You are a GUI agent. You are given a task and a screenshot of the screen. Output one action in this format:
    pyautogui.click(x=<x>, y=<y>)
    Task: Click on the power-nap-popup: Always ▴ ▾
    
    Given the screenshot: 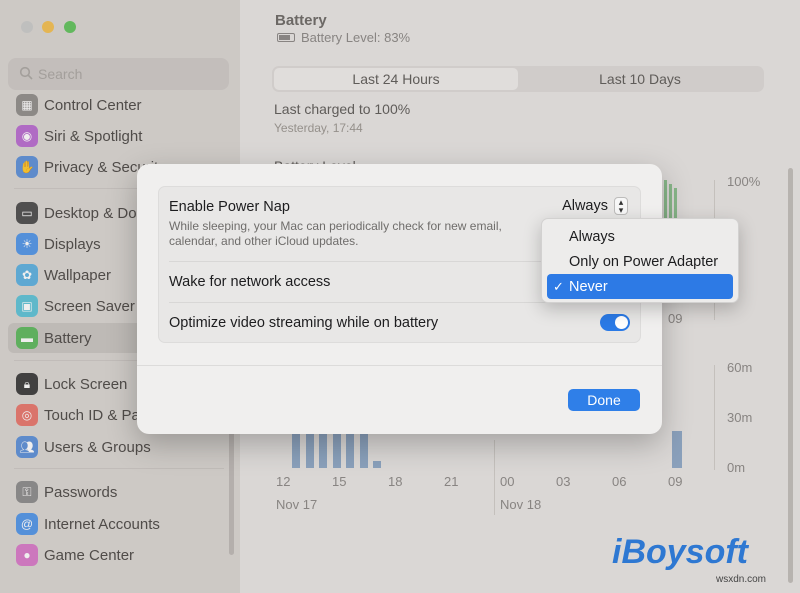 What is the action you would take?
    pyautogui.click(x=595, y=206)
    